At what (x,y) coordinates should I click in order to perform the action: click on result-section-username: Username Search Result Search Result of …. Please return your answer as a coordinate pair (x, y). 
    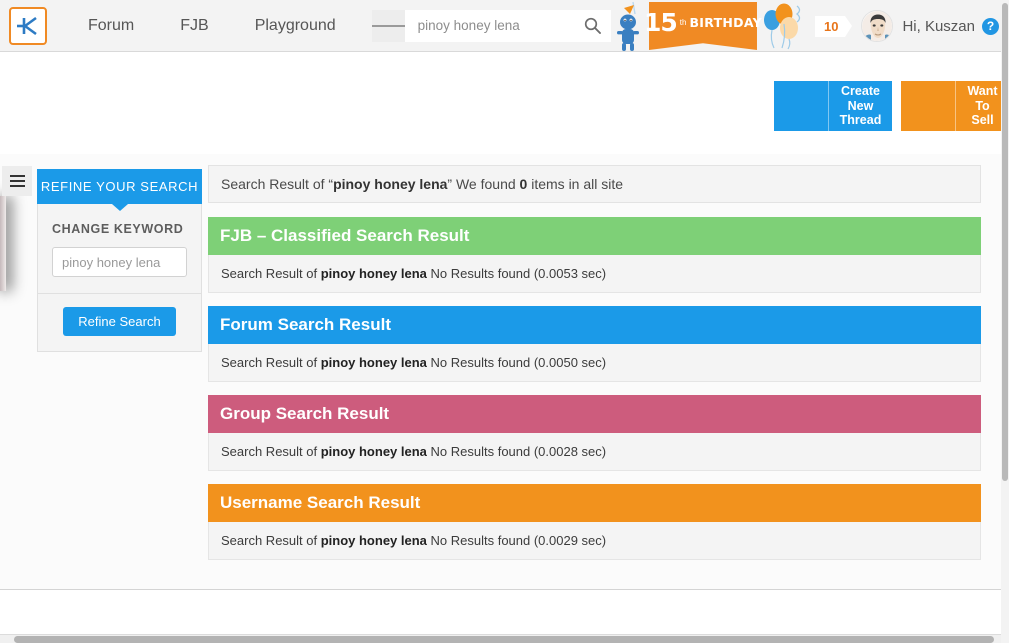
    Looking at the image, I should click on (594, 522).